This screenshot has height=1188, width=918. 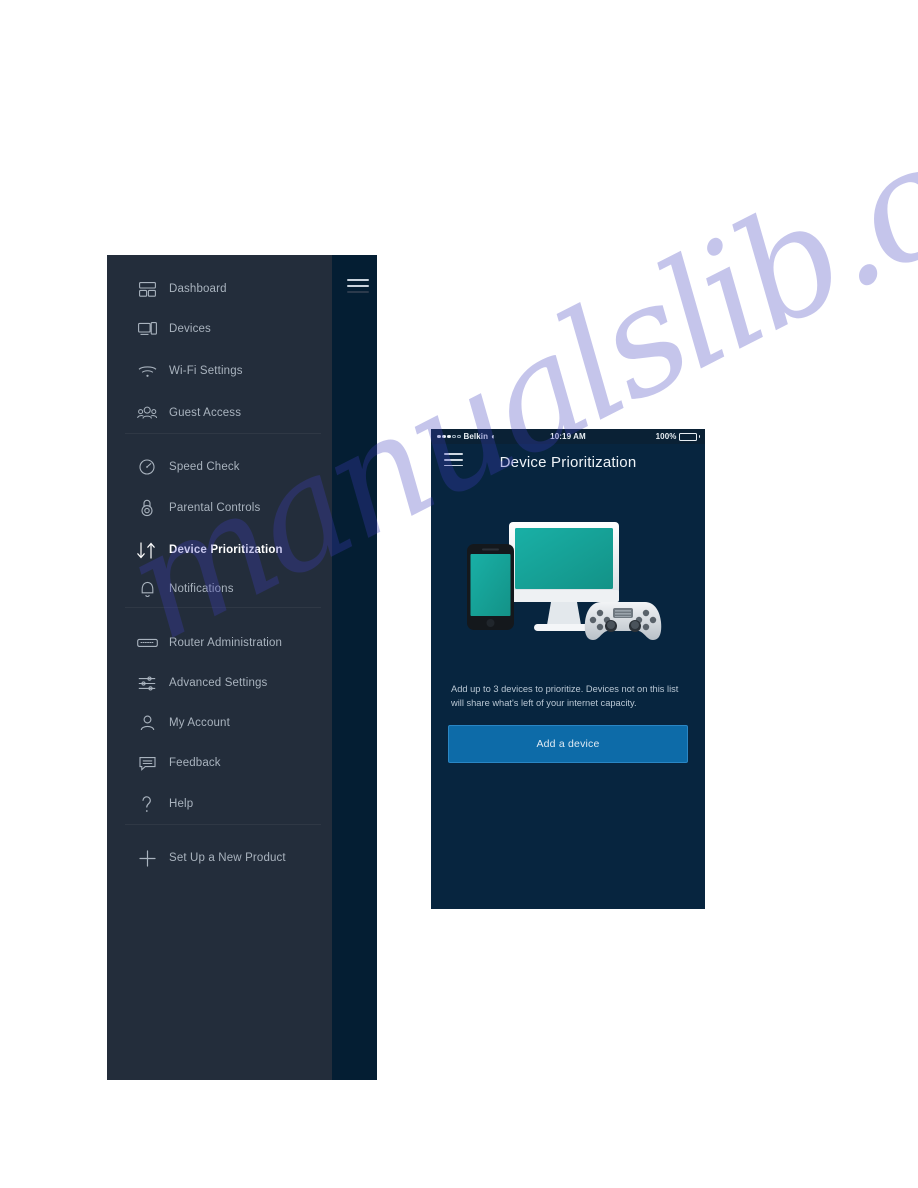 I want to click on sidebar-item-speed-check: Speed Check, so click(x=219, y=467).